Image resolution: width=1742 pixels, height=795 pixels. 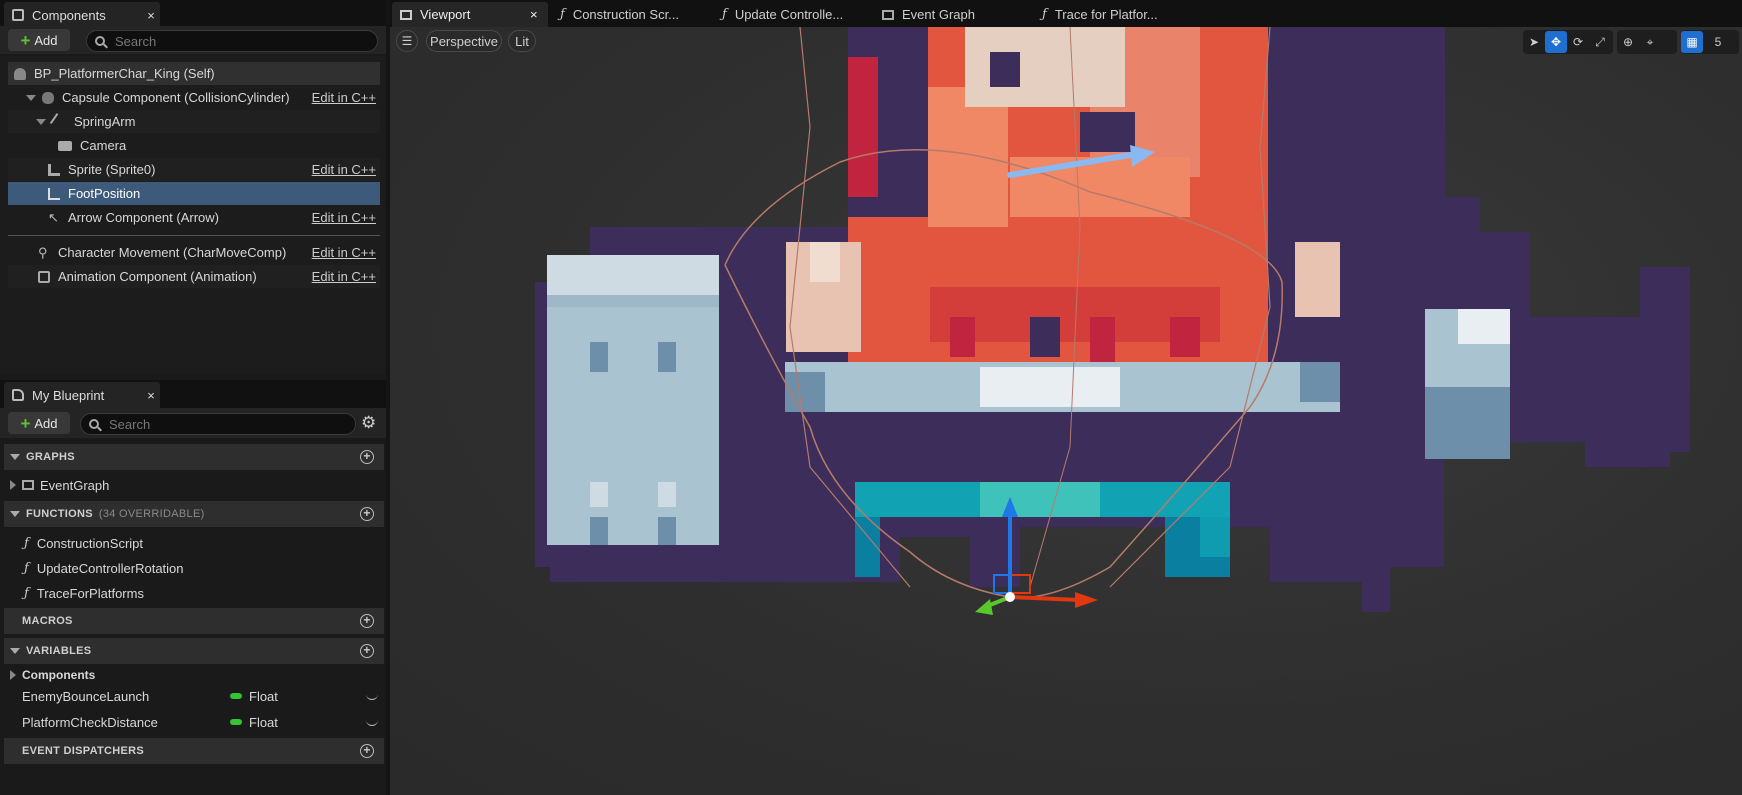 I want to click on world-space-icon: ⊕, so click(x=1628, y=42).